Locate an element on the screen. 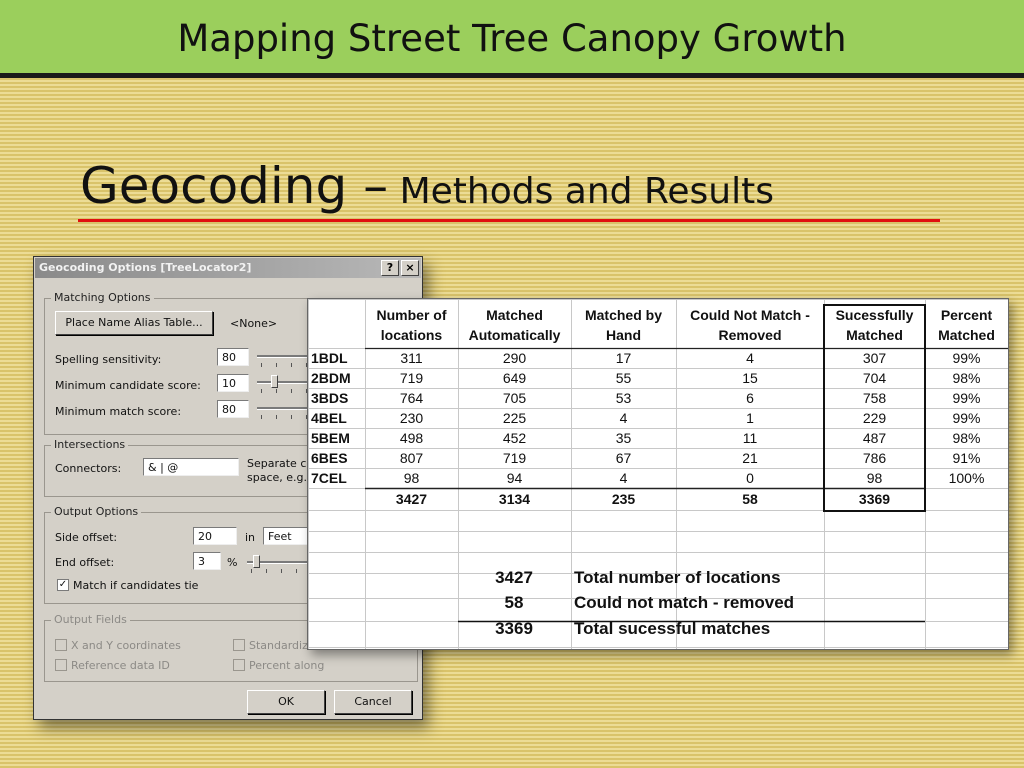 Image resolution: width=1024 pixels, height=768 pixels. table-cell: 1 is located at coordinates (750, 418).